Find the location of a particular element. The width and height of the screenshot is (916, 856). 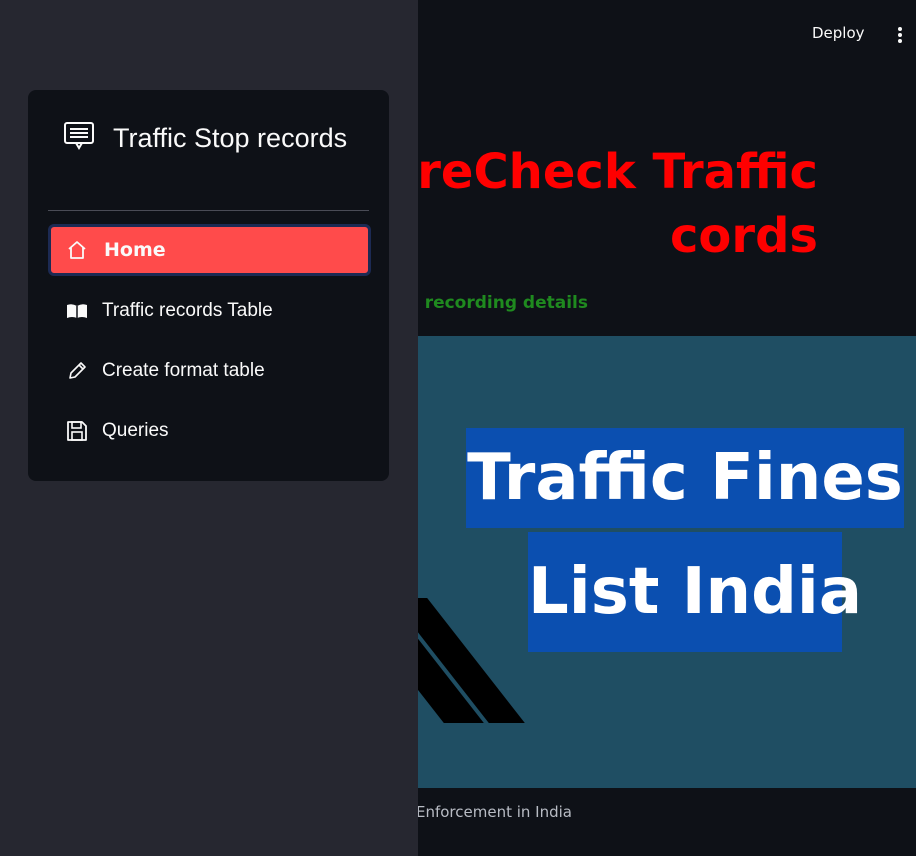

open-book-icon is located at coordinates (77, 311).